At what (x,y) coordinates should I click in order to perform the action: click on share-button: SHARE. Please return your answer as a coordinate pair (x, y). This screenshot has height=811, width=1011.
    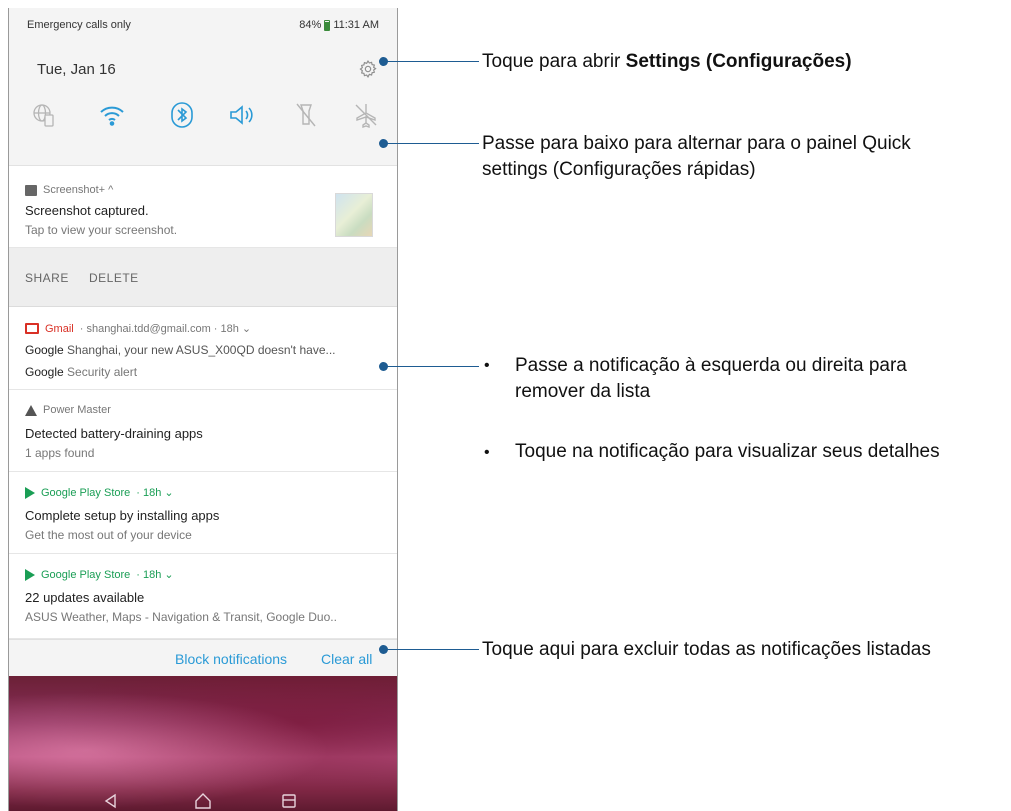
    Looking at the image, I should click on (47, 278).